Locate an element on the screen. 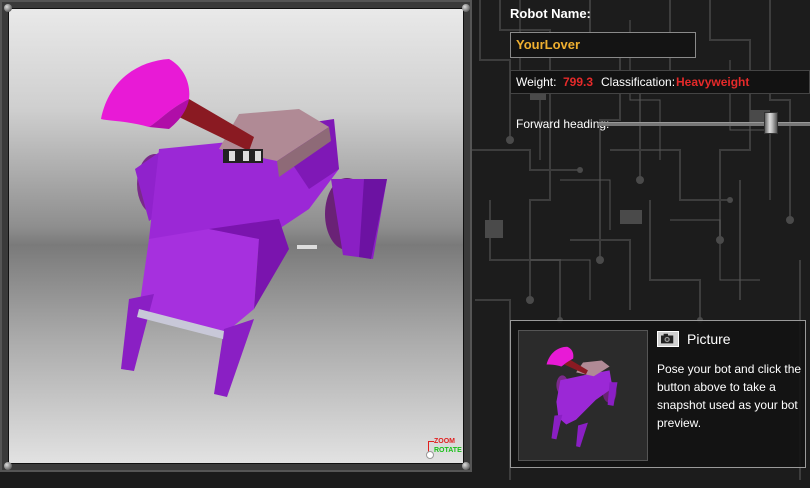  camera-button is located at coordinates (668, 339).